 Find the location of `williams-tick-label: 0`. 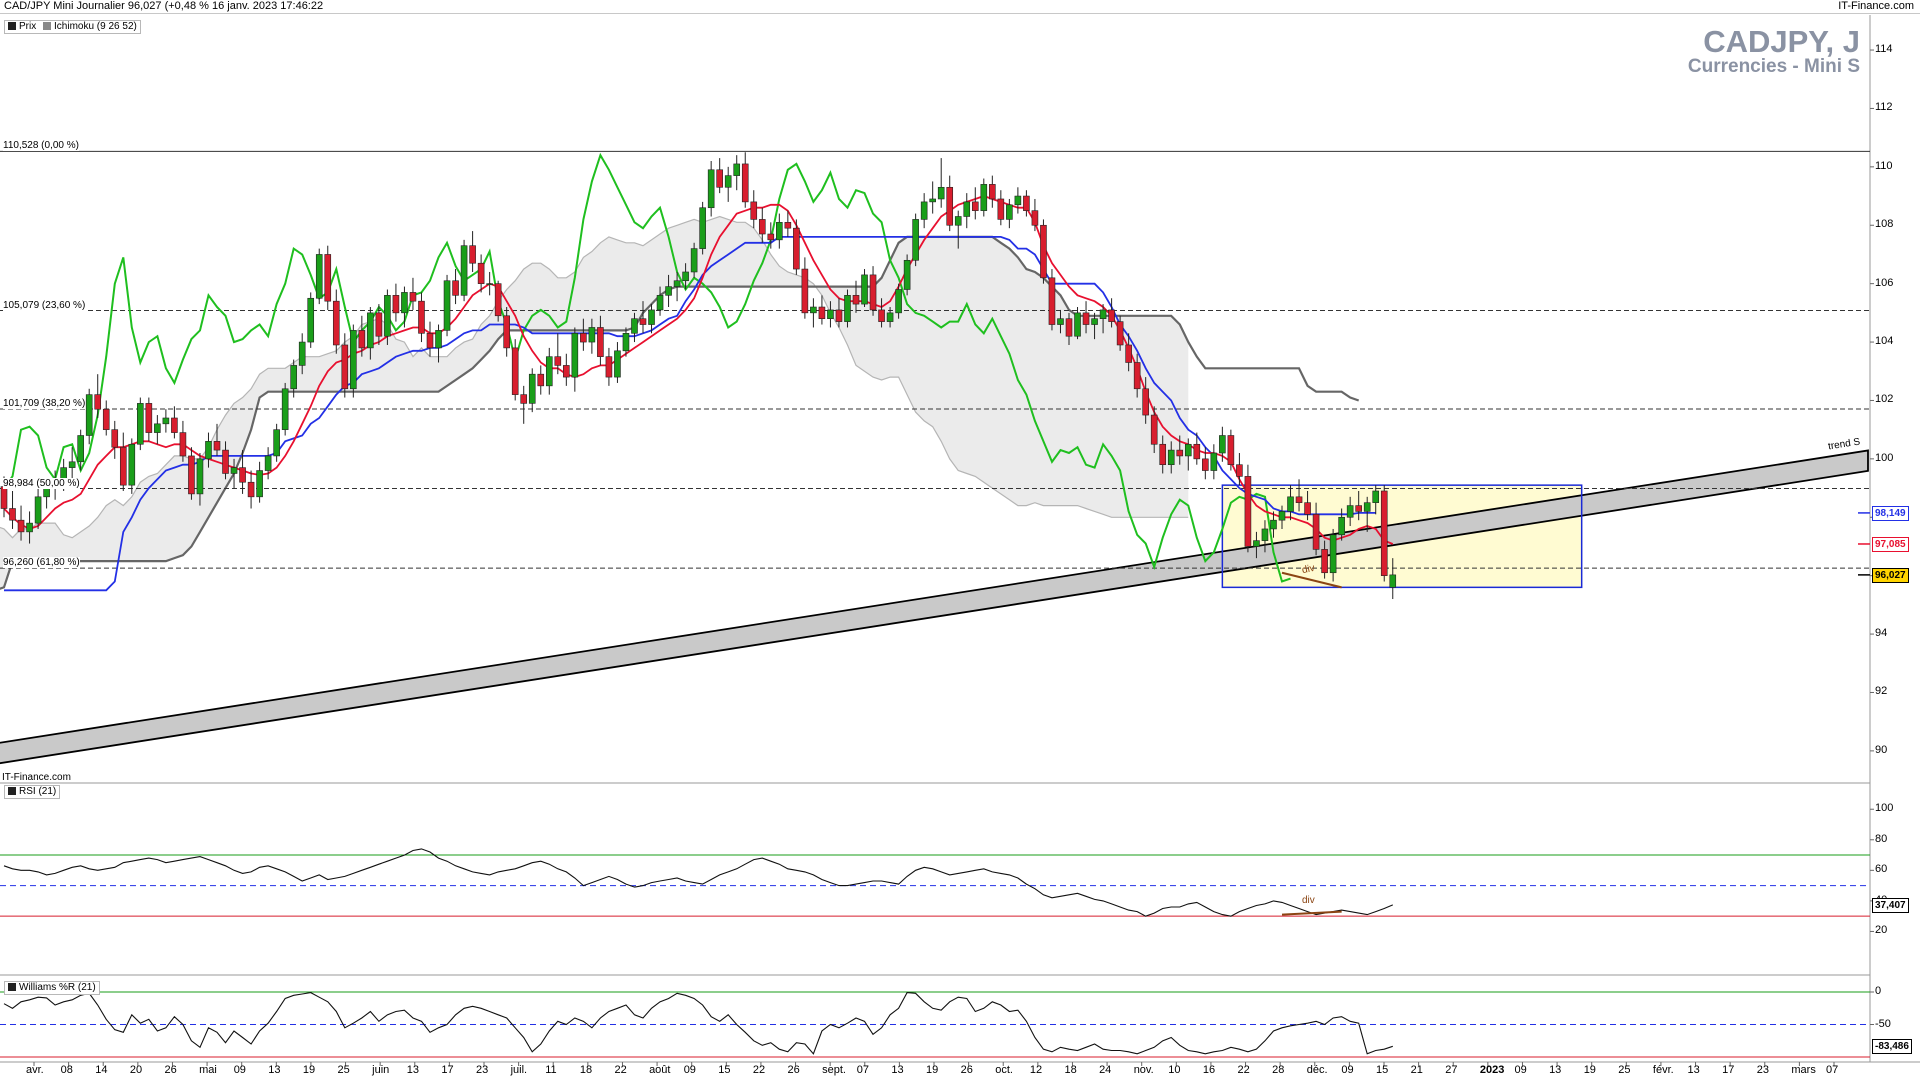

williams-tick-label: 0 is located at coordinates (1878, 991).